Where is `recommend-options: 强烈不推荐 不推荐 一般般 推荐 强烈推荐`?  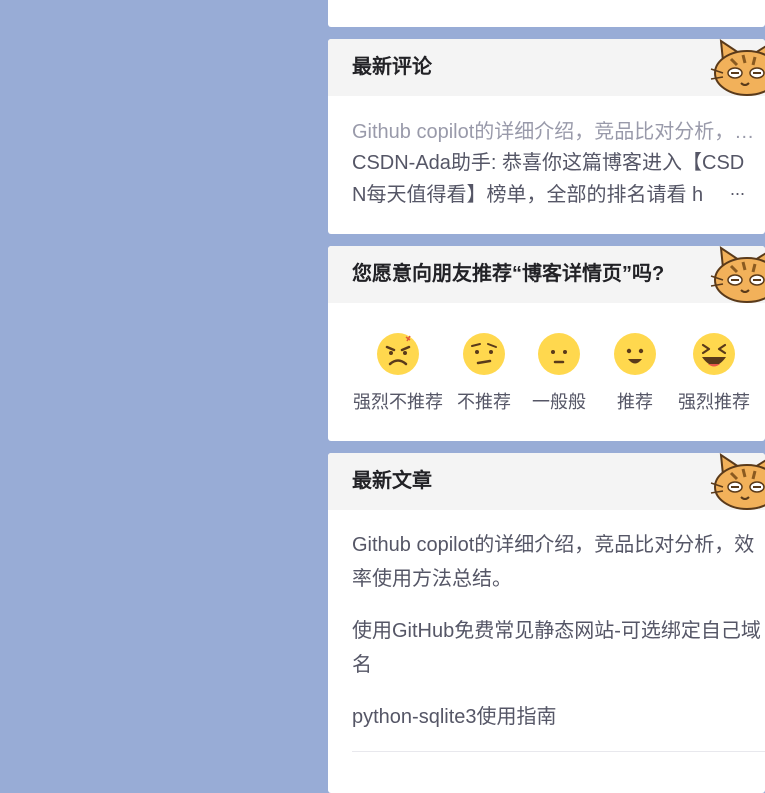 recommend-options: 强烈不推荐 不推荐 一般般 推荐 强烈推荐 is located at coordinates (546, 382).